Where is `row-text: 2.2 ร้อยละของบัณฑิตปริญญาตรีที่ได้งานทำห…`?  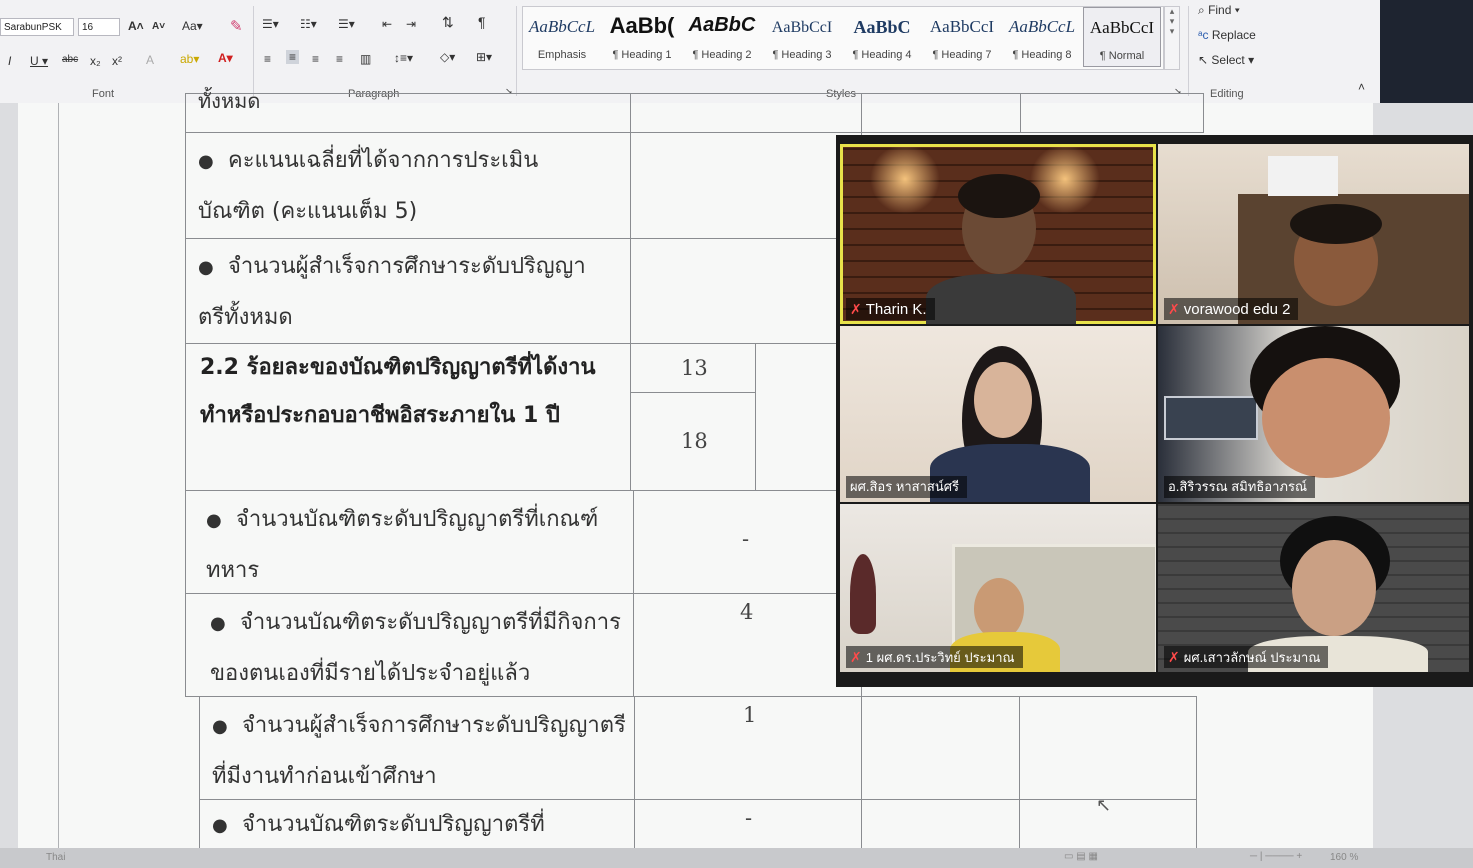 row-text: 2.2 ร้อยละของบัณฑิตปริญญาตรีที่ได้งานทำห… is located at coordinates (398, 391).